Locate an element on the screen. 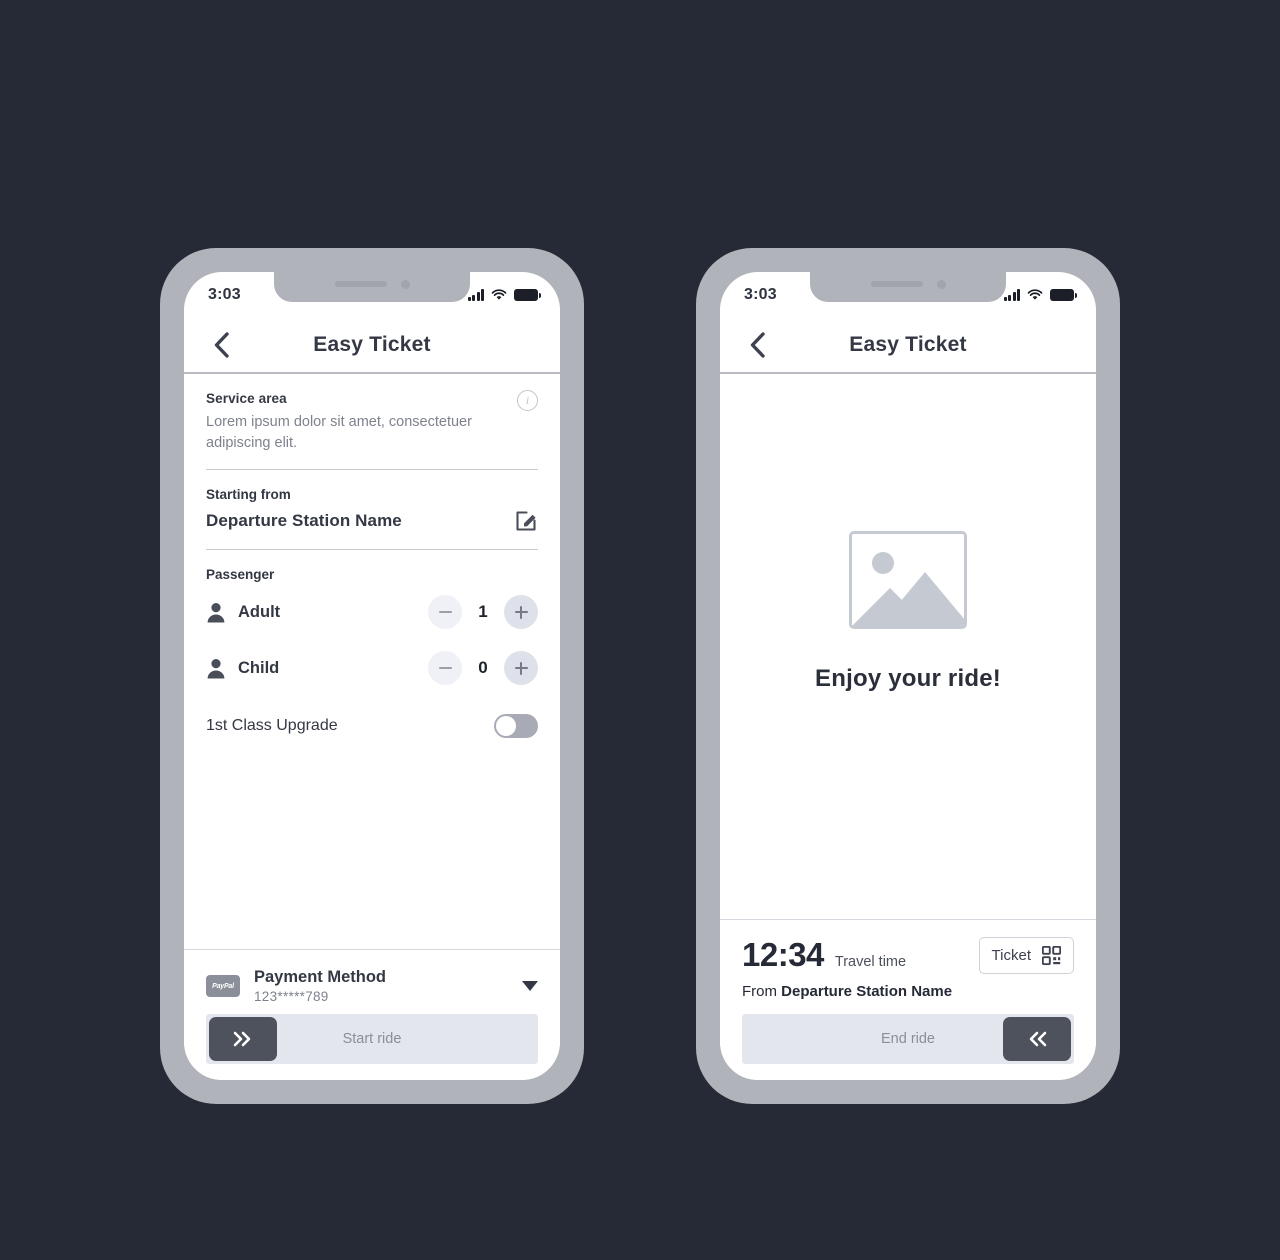 The height and width of the screenshot is (1260, 1280). payment-method-row: PayPal Payment Method 123*****789 is located at coordinates (372, 989).